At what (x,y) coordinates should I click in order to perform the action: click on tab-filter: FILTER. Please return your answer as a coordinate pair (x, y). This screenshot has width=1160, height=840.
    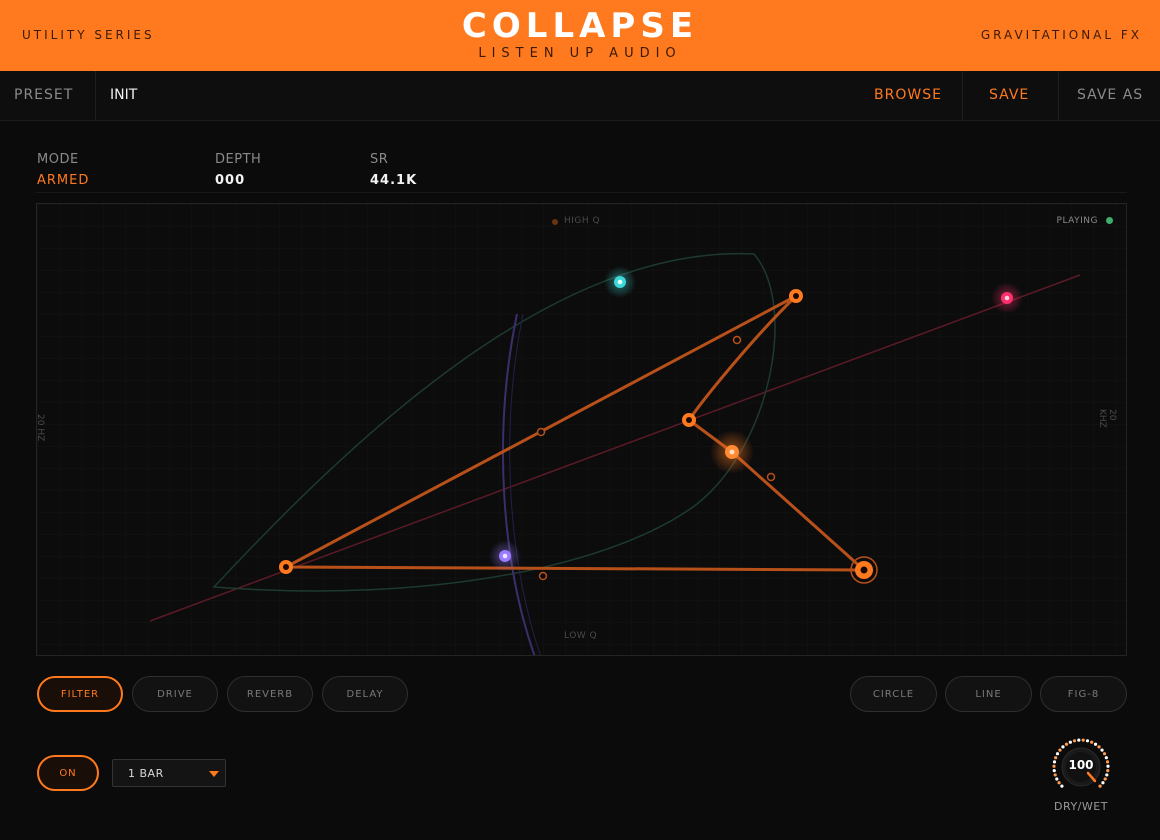
    Looking at the image, I should click on (80, 694).